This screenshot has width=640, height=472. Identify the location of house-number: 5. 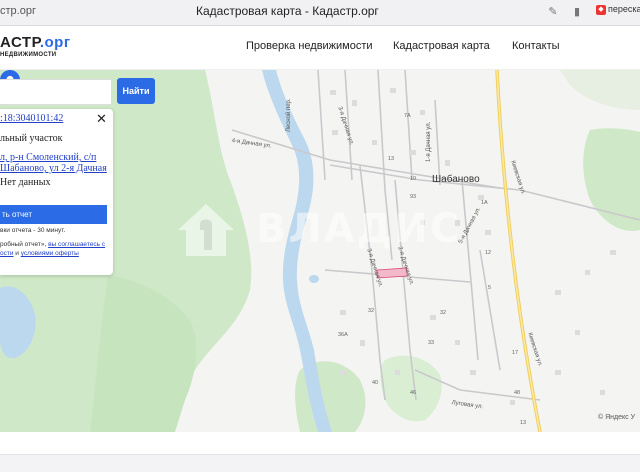
(490, 288).